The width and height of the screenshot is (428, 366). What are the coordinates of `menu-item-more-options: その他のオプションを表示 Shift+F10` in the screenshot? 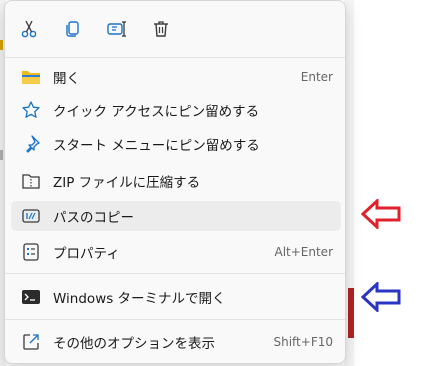 It's located at (176, 342).